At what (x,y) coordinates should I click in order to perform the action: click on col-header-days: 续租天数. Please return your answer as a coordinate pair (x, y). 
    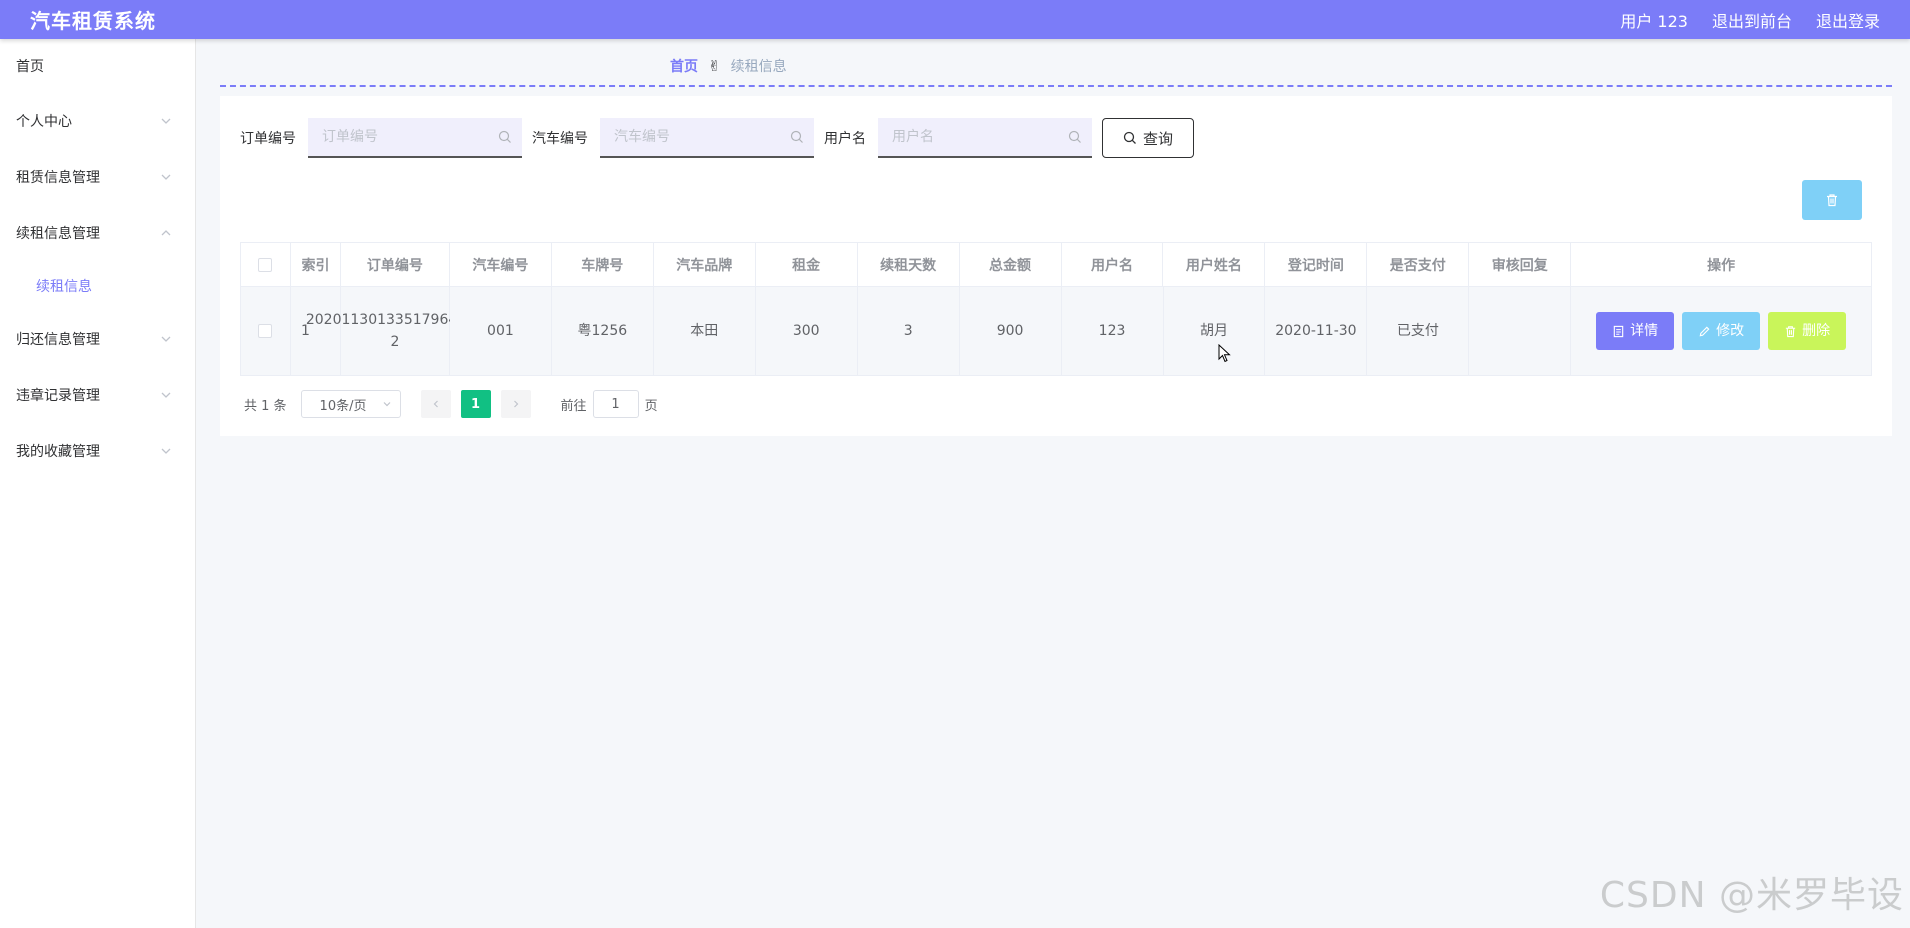
    Looking at the image, I should click on (908, 265).